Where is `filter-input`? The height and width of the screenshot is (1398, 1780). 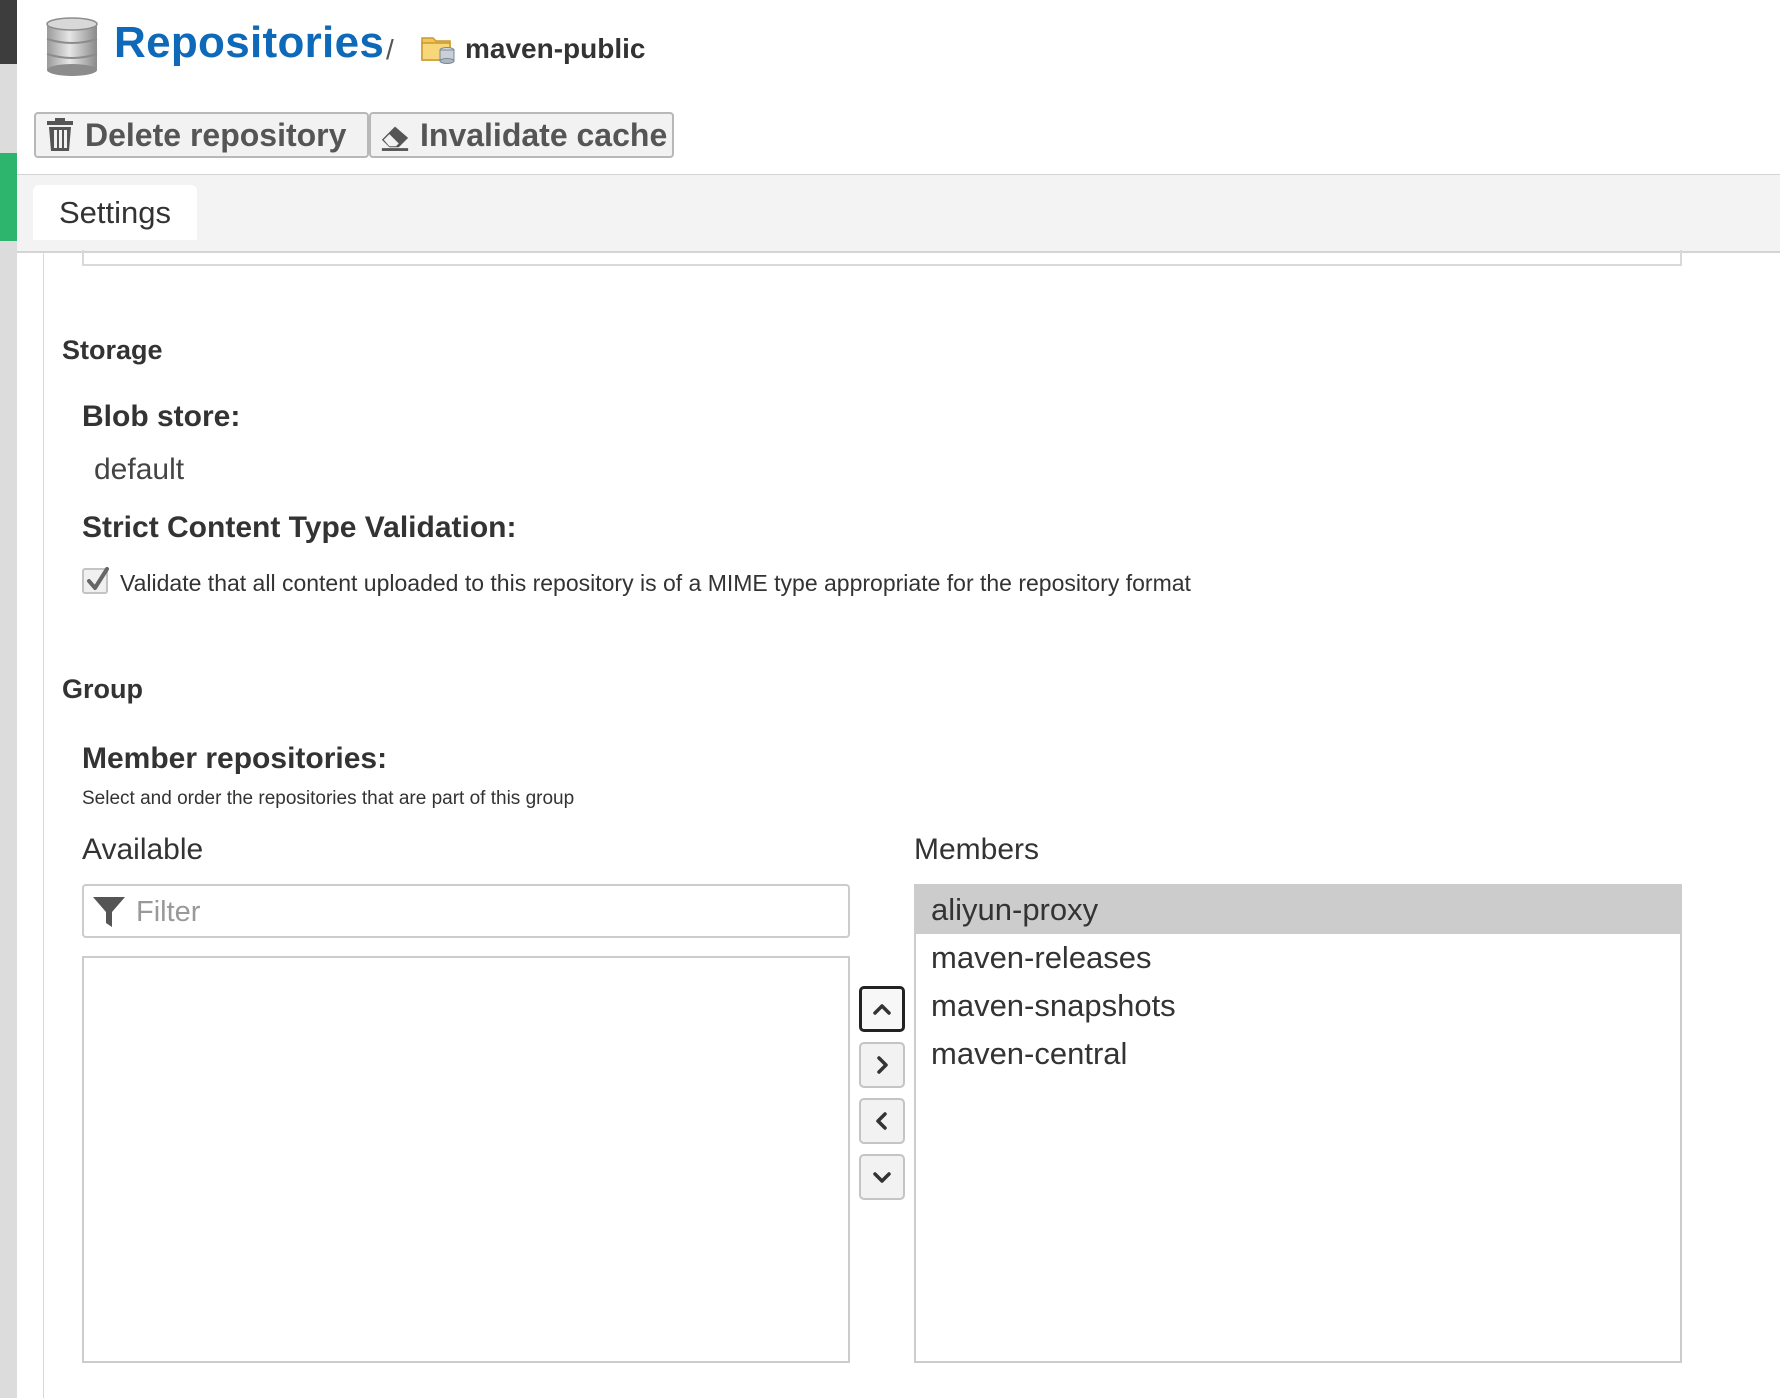 filter-input is located at coordinates (486, 912).